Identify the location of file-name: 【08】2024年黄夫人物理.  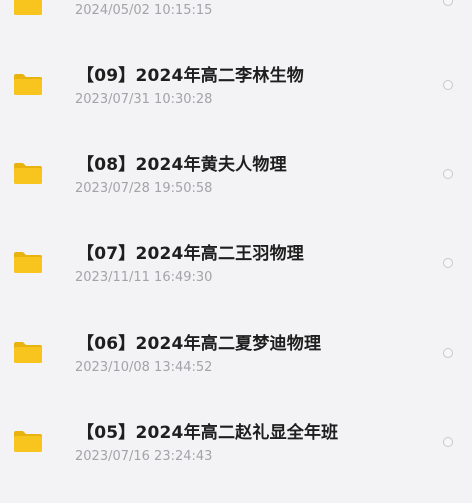
(182, 165).